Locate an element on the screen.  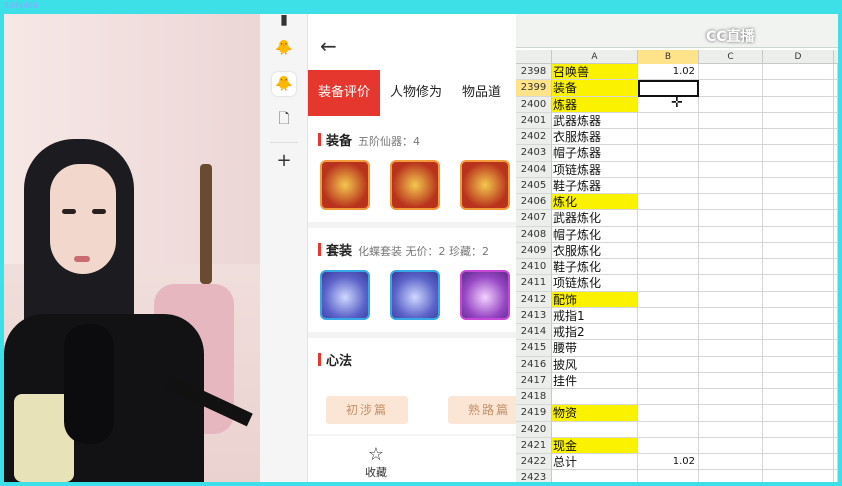
cell-a: 武器炼器 is located at coordinates (595, 120).